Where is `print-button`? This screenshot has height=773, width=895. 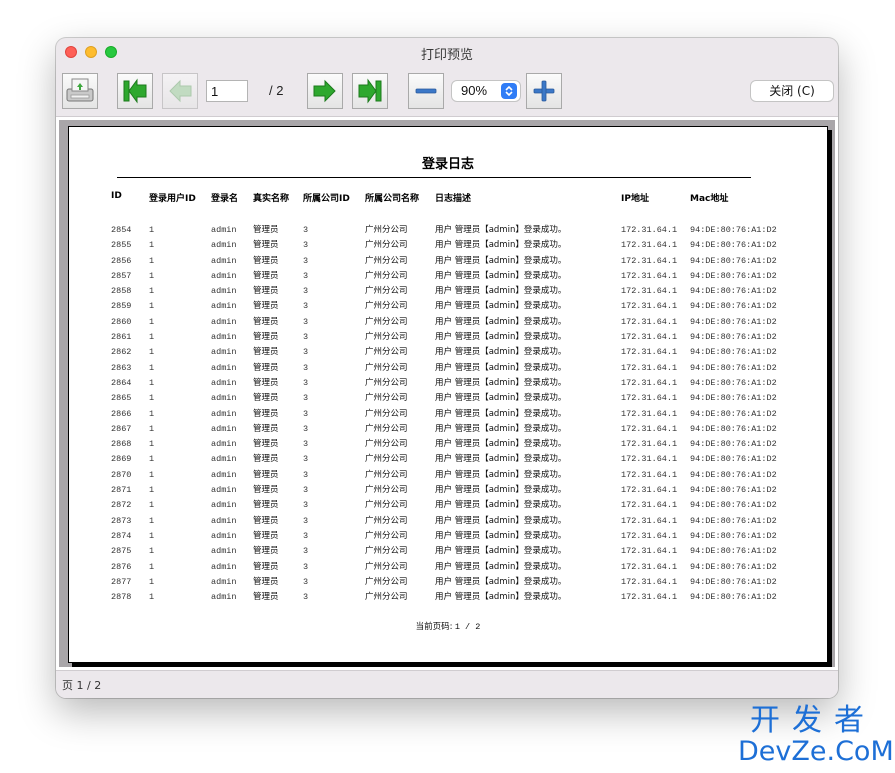
print-button is located at coordinates (80, 91).